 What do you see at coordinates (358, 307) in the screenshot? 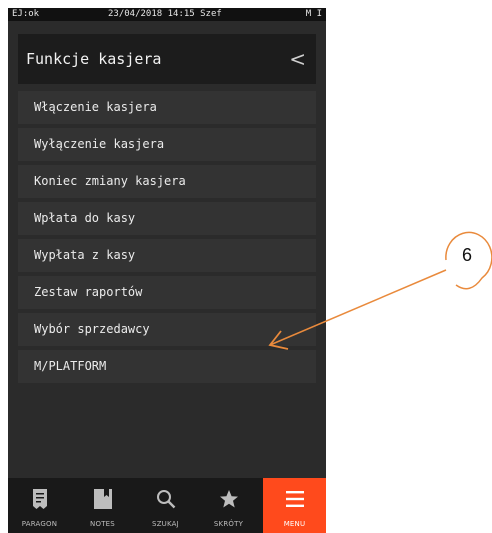
I see `annotation-arrow-line` at bounding box center [358, 307].